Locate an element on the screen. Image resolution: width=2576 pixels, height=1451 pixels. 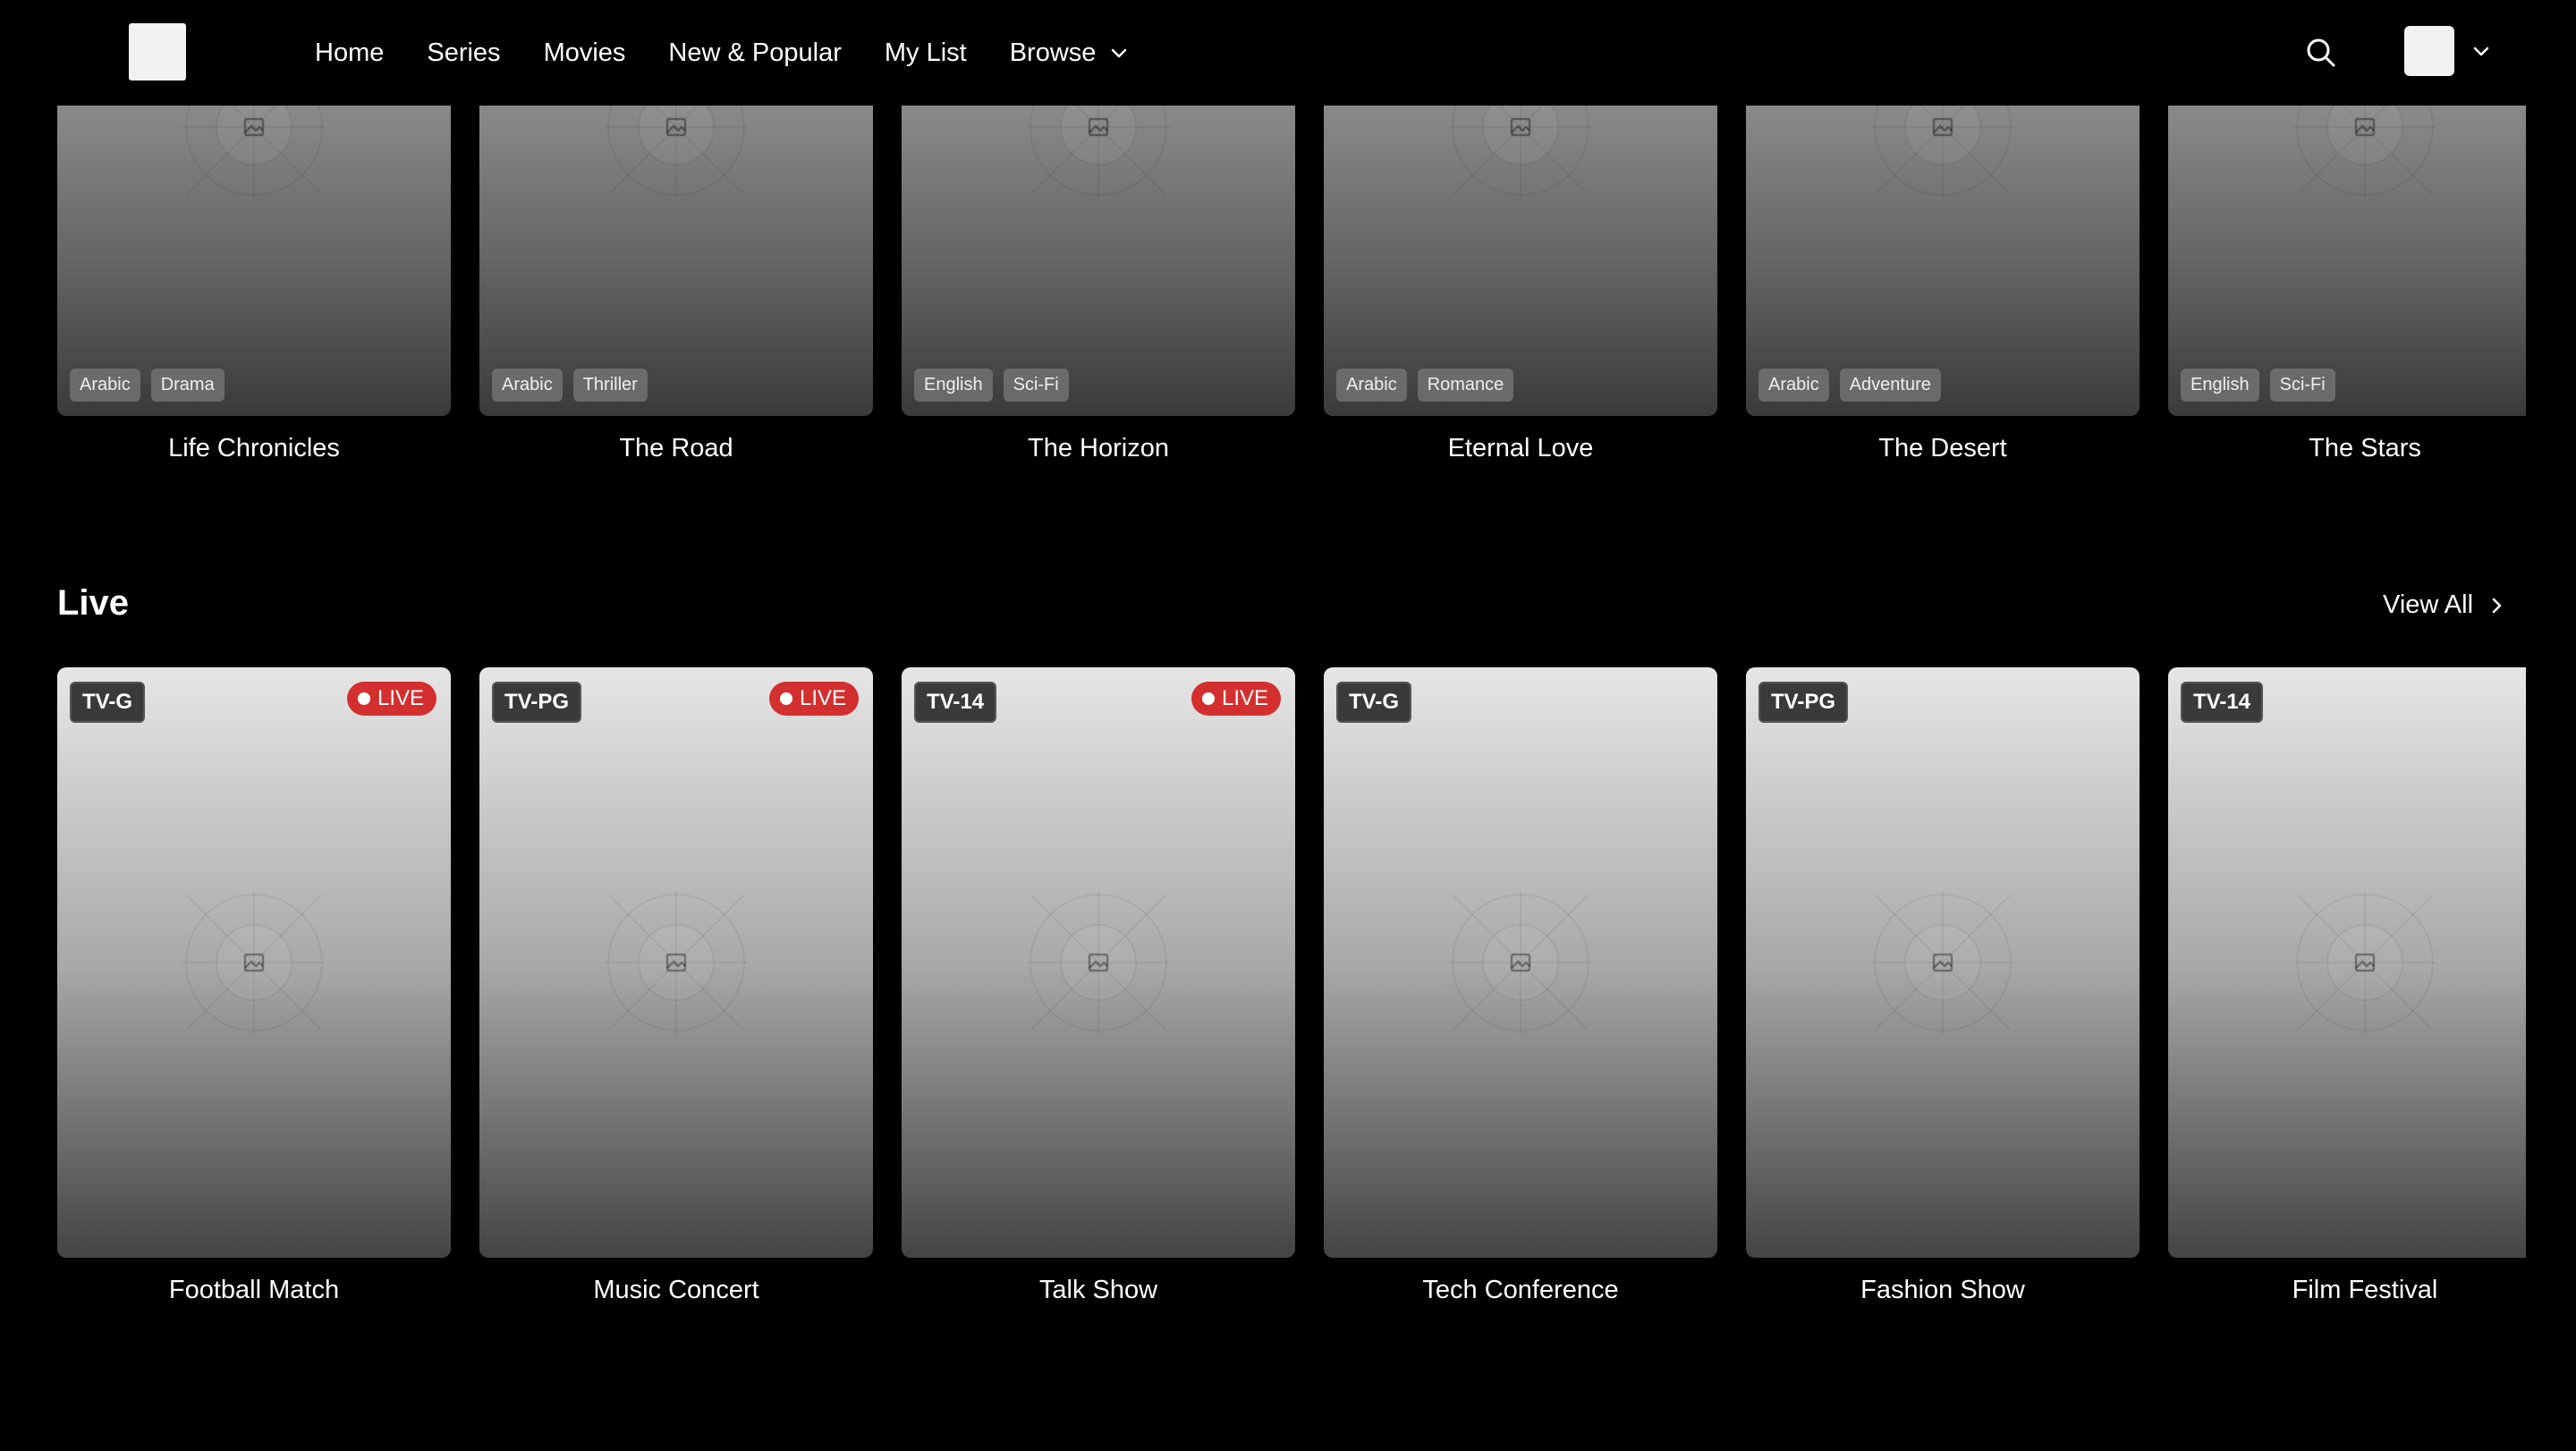
card-poster: TV-14 LIVE is located at coordinates (1098, 962).